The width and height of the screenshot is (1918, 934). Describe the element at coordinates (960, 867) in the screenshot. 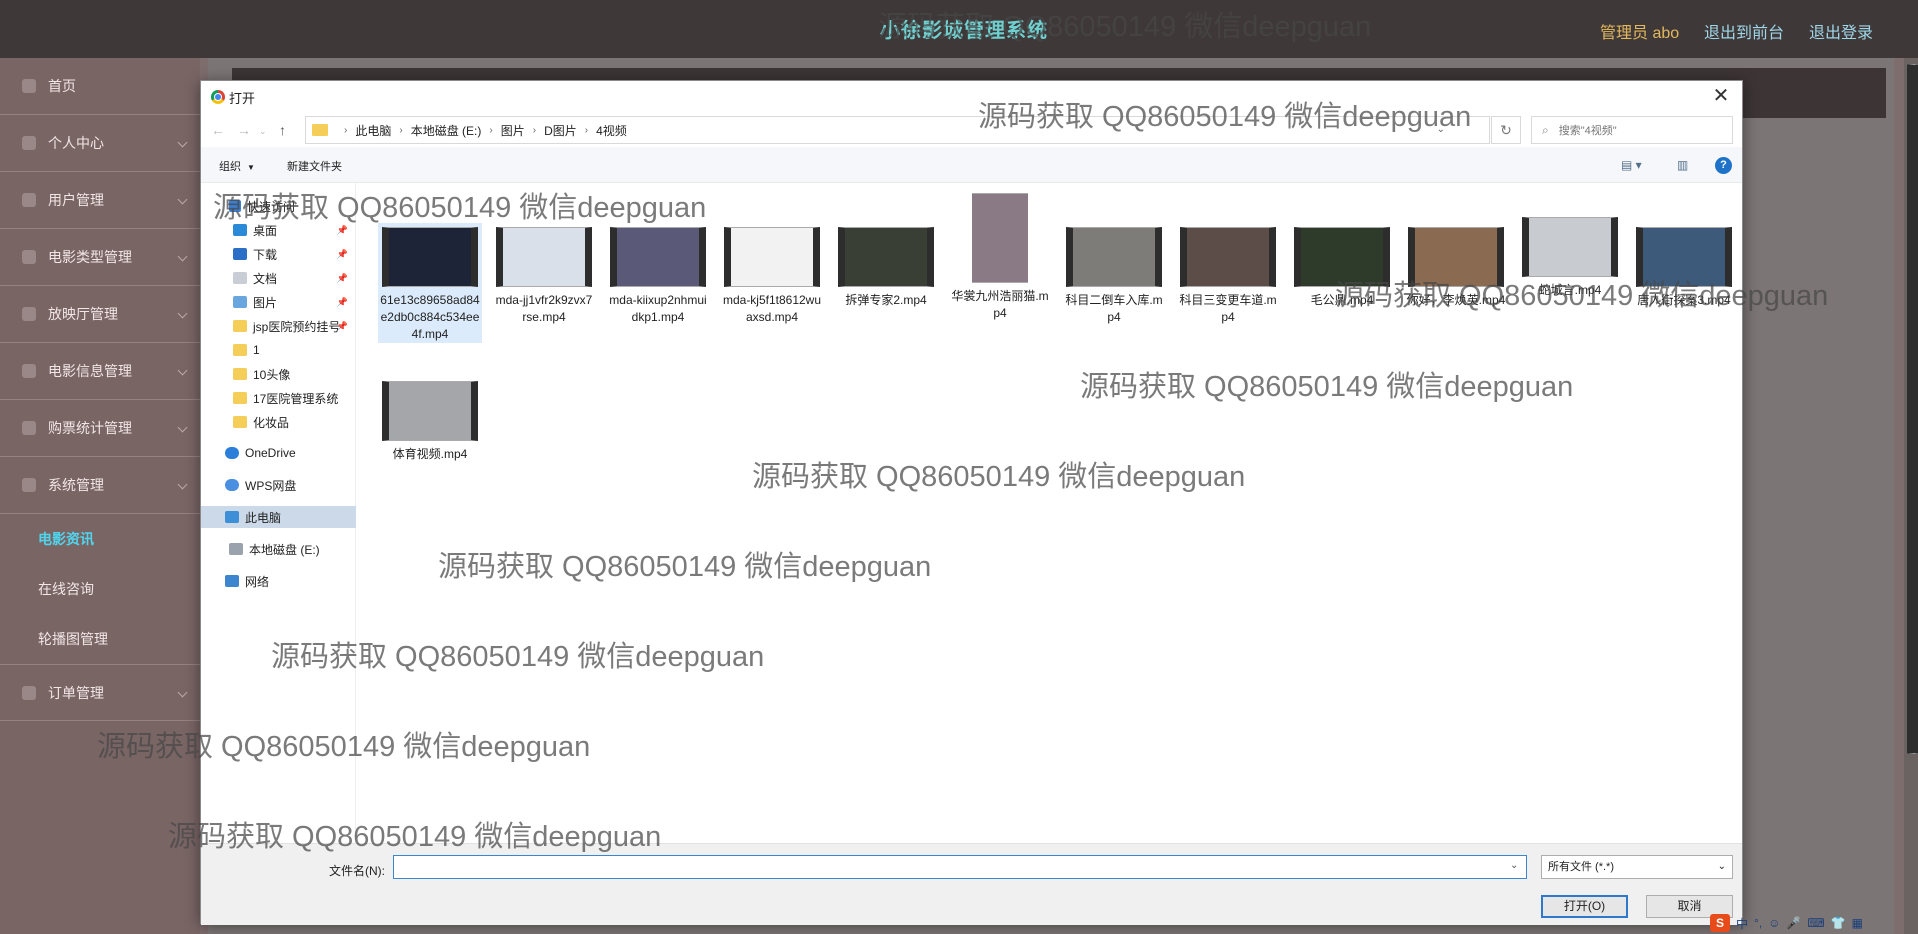

I see `filename-input` at that location.